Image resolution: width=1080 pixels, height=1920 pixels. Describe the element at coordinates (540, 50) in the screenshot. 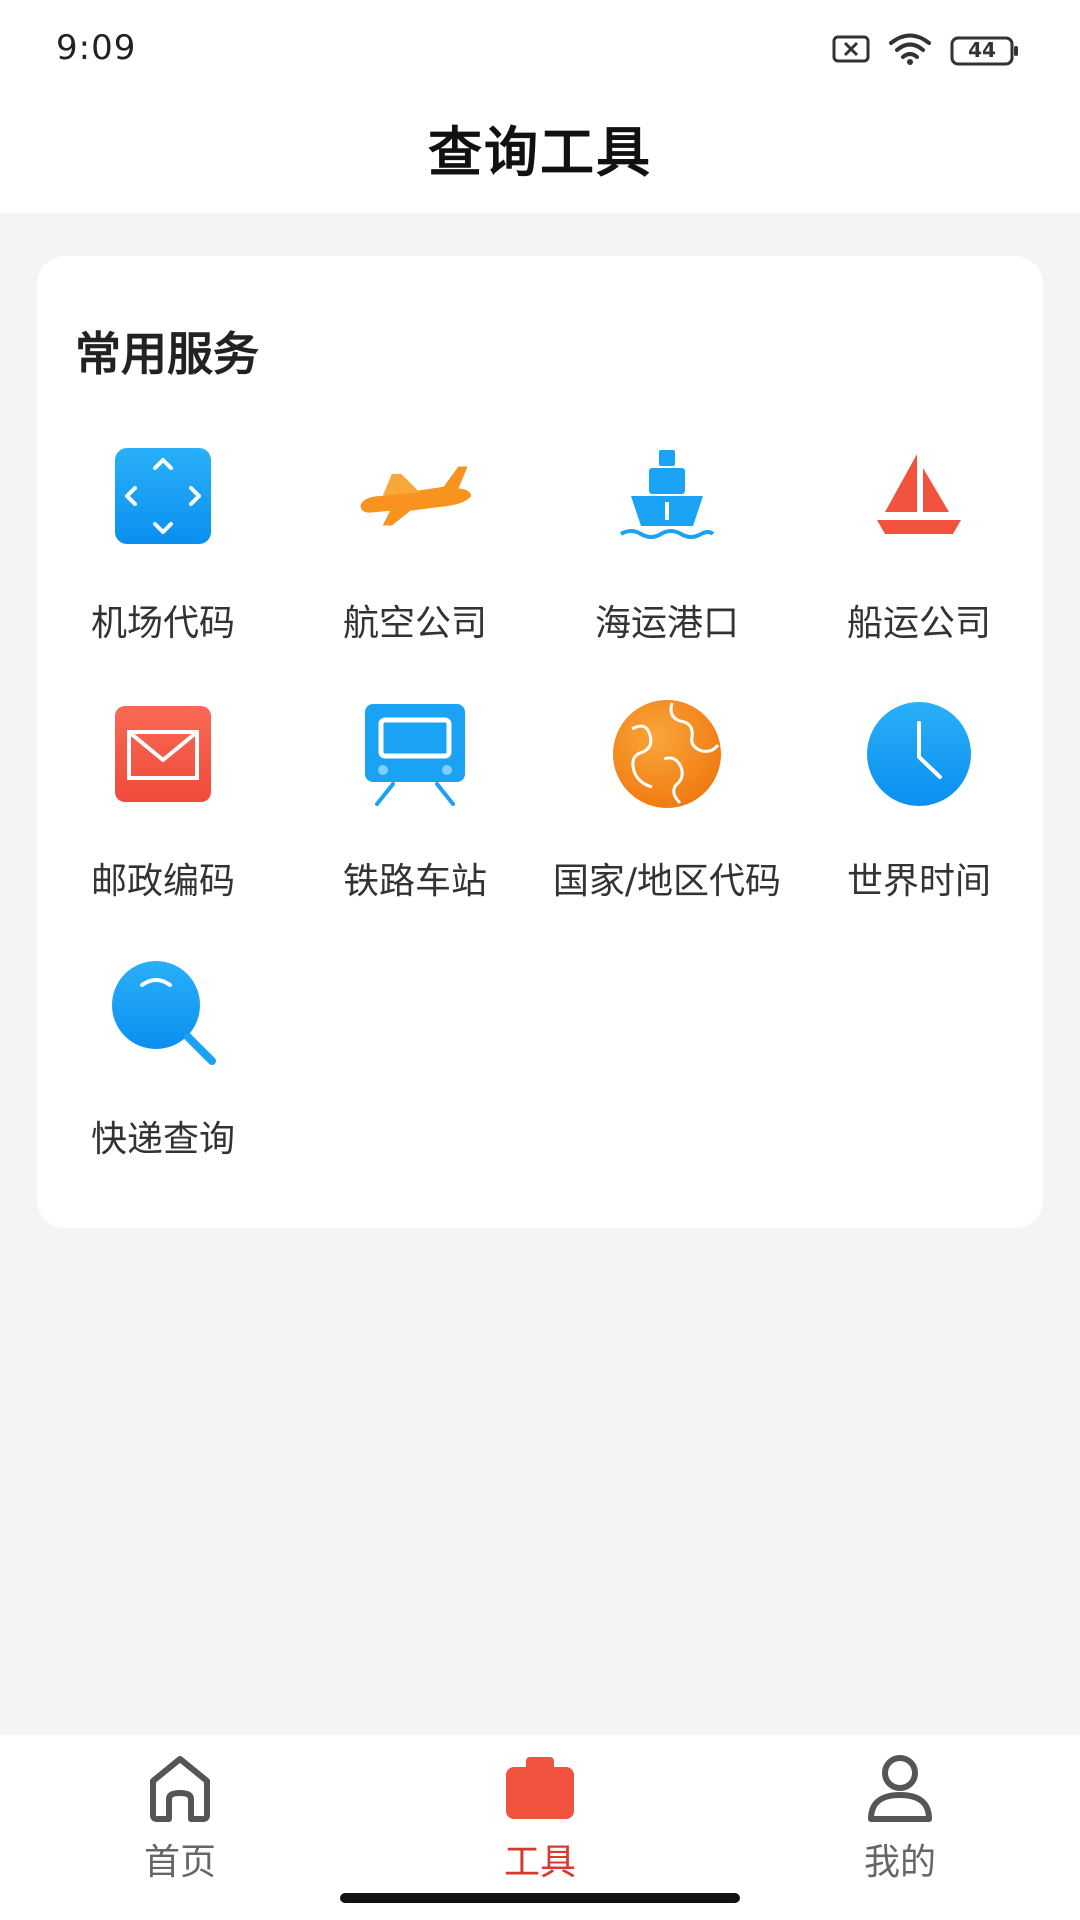

I see `status-bar: 9:09 44` at that location.